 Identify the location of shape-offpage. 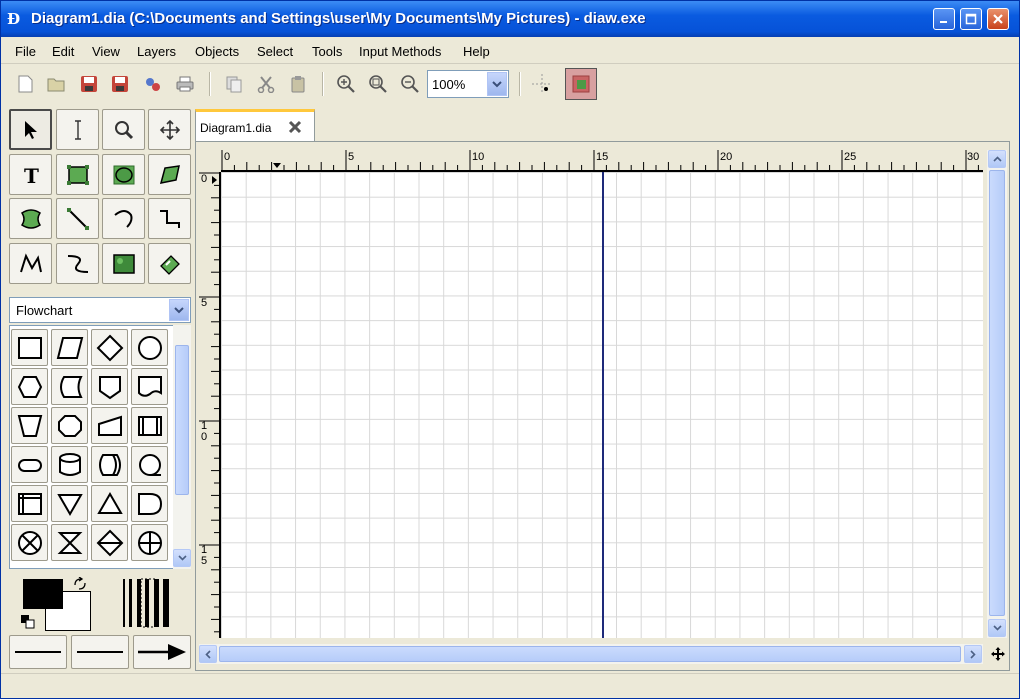
(109, 386).